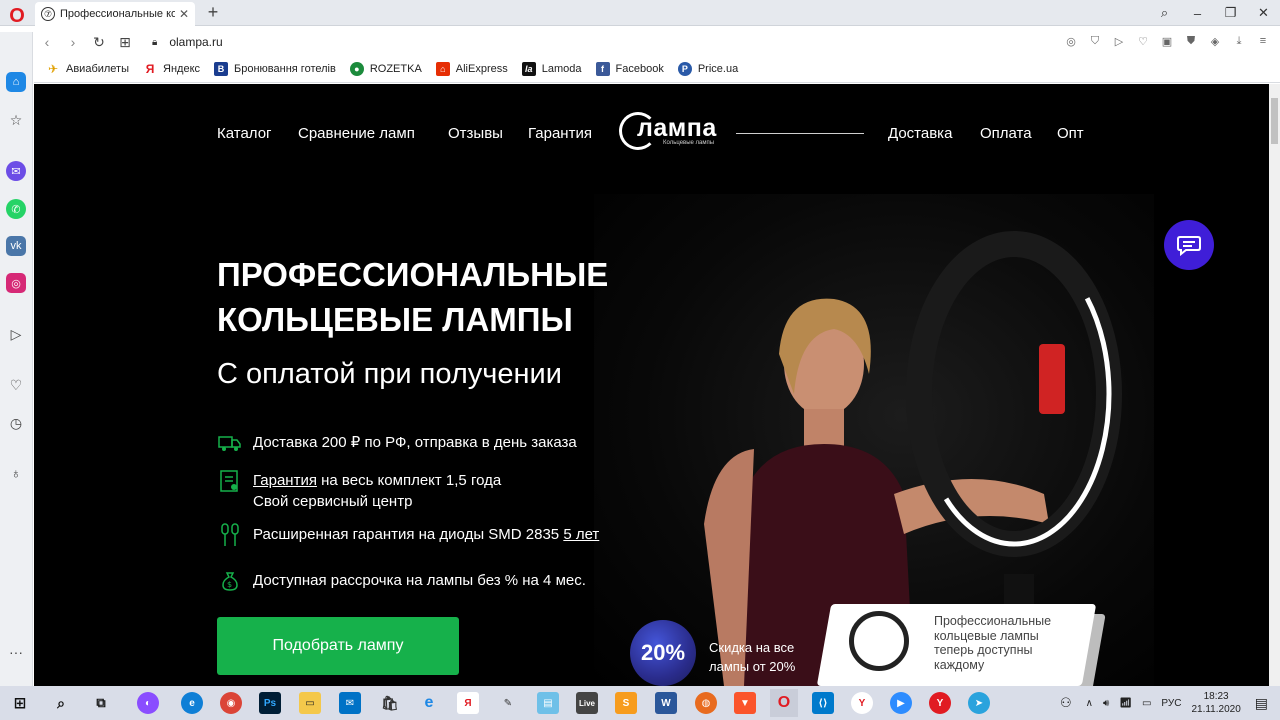  Describe the element at coordinates (1215, 703) in the screenshot. I see `clock: 18:23 21.11.2020` at that location.